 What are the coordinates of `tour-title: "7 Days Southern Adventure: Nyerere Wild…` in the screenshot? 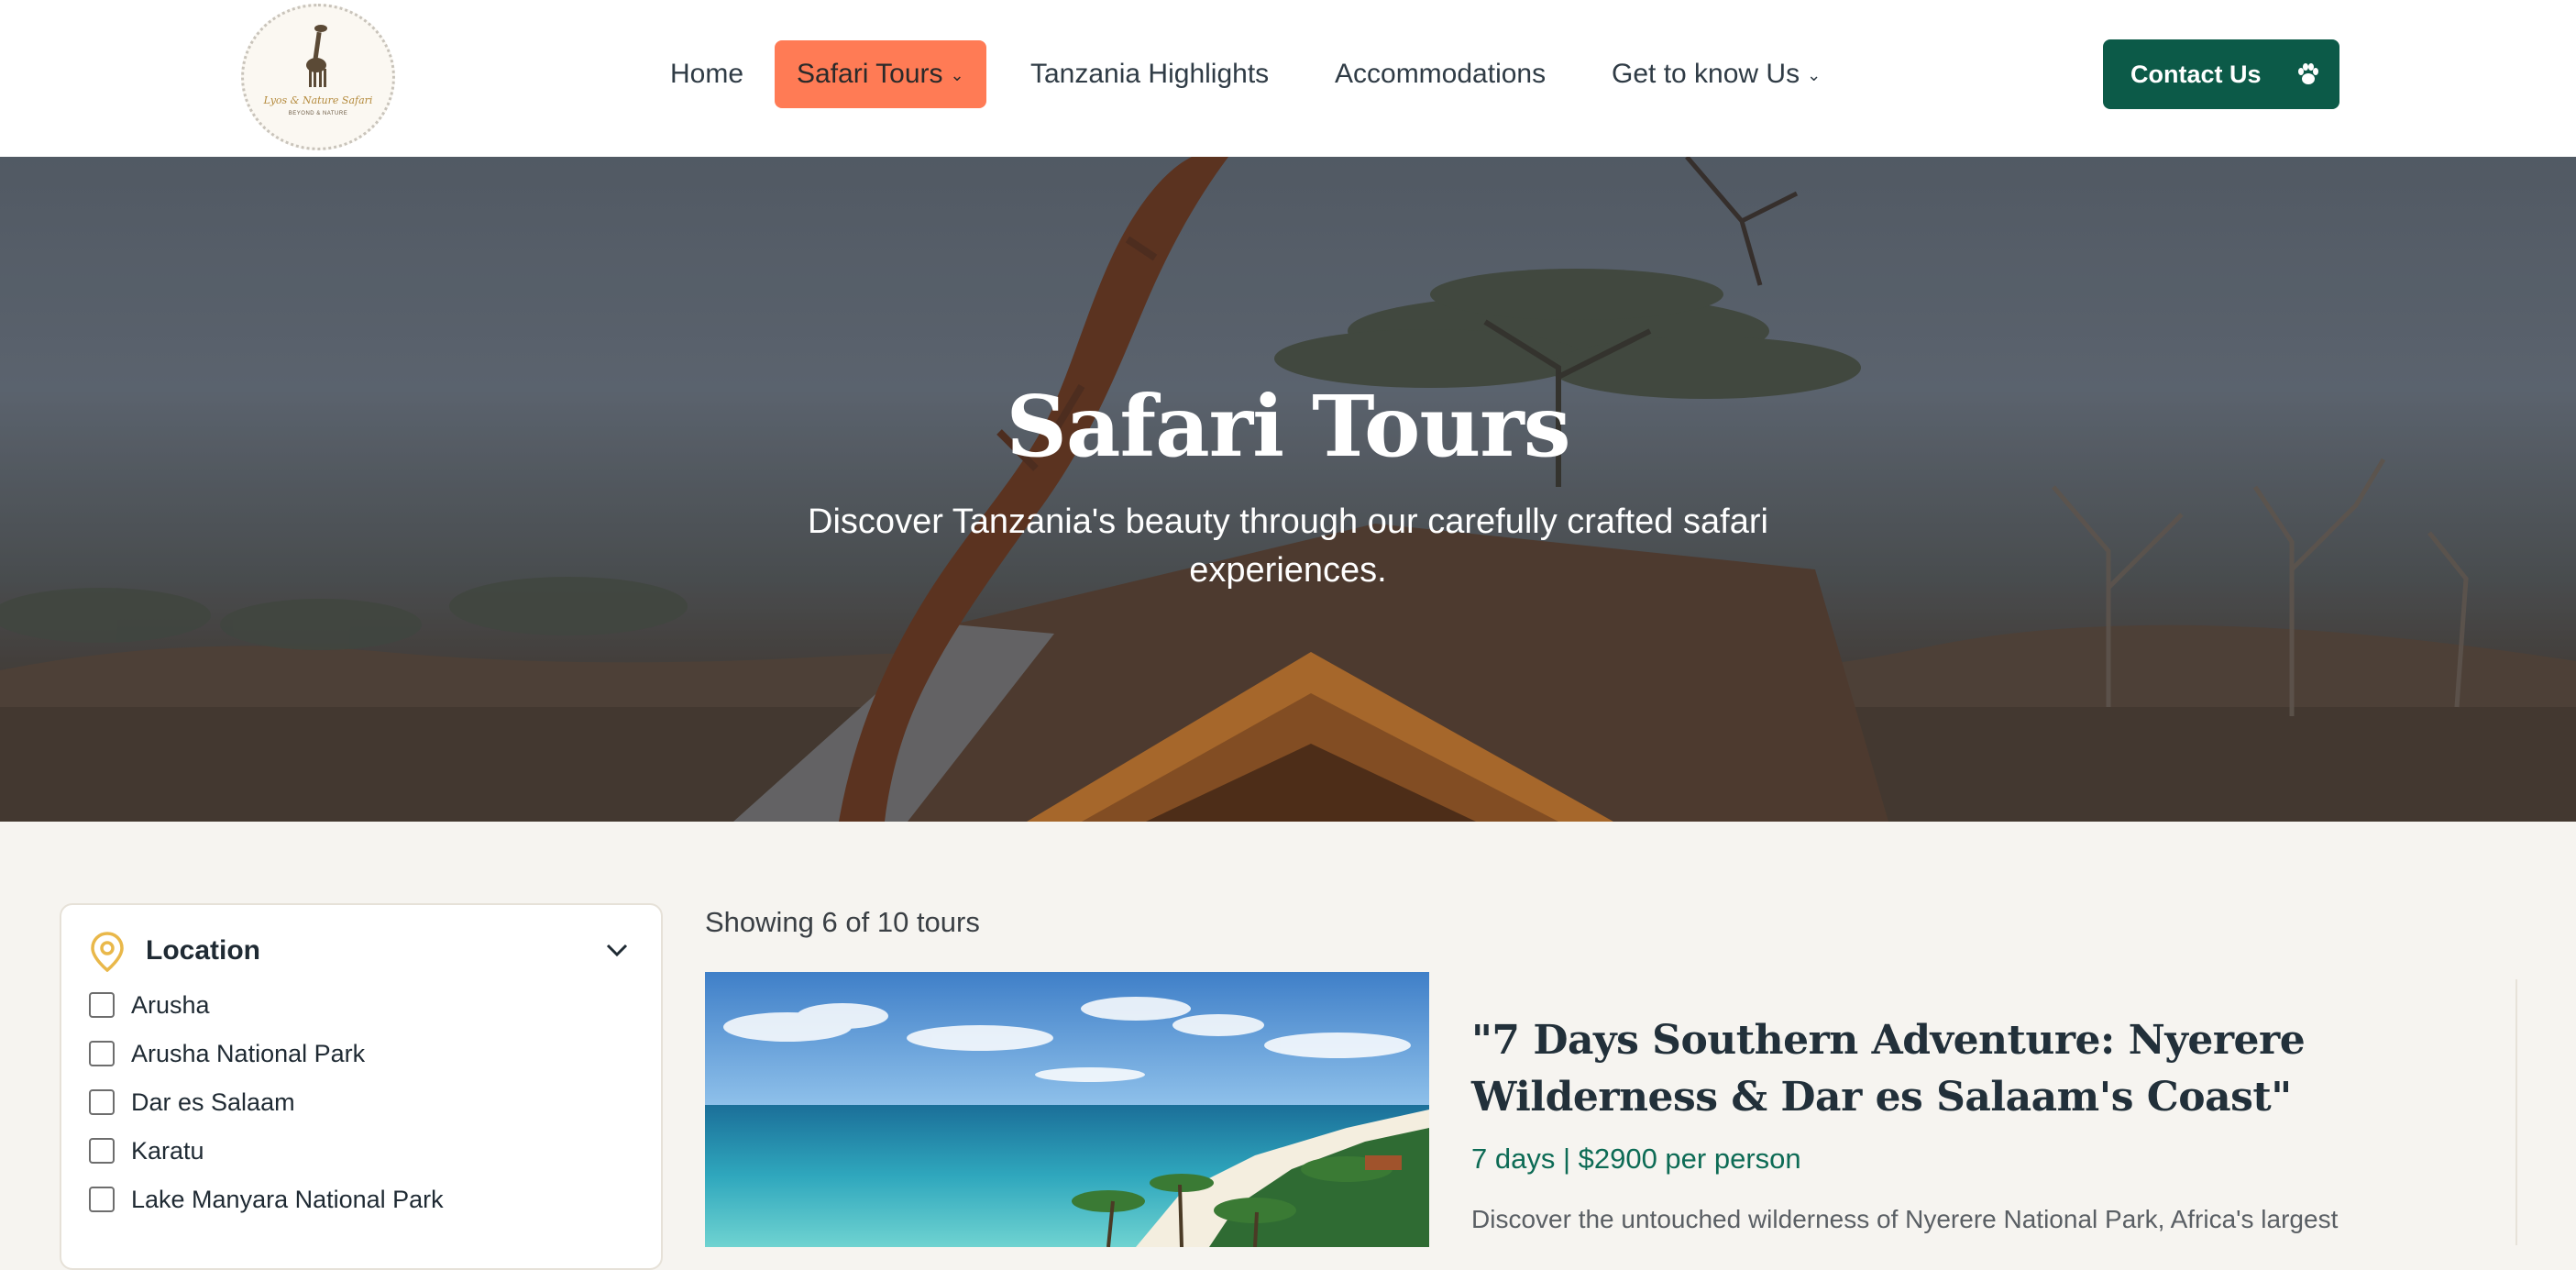 It's located at (1980, 1069).